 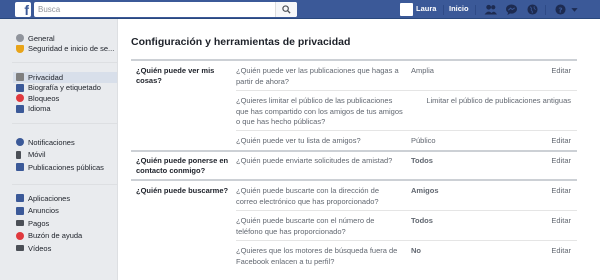 What do you see at coordinates (20, 248) in the screenshot?
I see `video-icon` at bounding box center [20, 248].